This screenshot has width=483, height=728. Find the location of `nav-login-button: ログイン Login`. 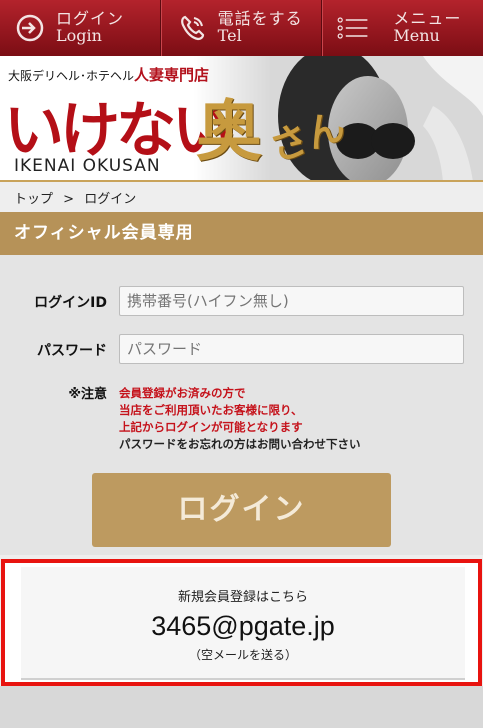

nav-login-button: ログイン Login is located at coordinates (80, 28).